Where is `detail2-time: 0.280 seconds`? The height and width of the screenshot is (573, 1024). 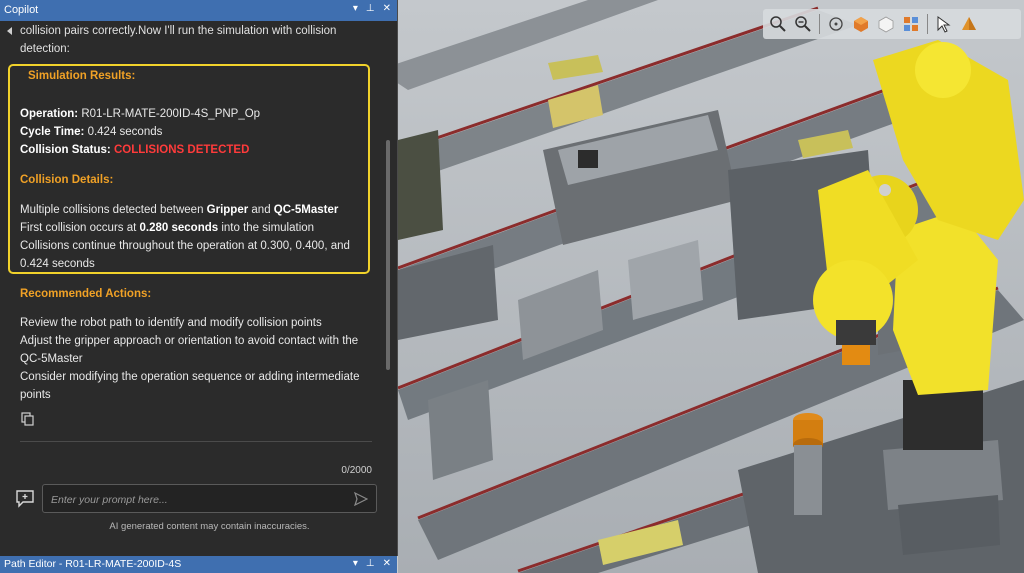
detail2-time: 0.280 seconds is located at coordinates (179, 228).